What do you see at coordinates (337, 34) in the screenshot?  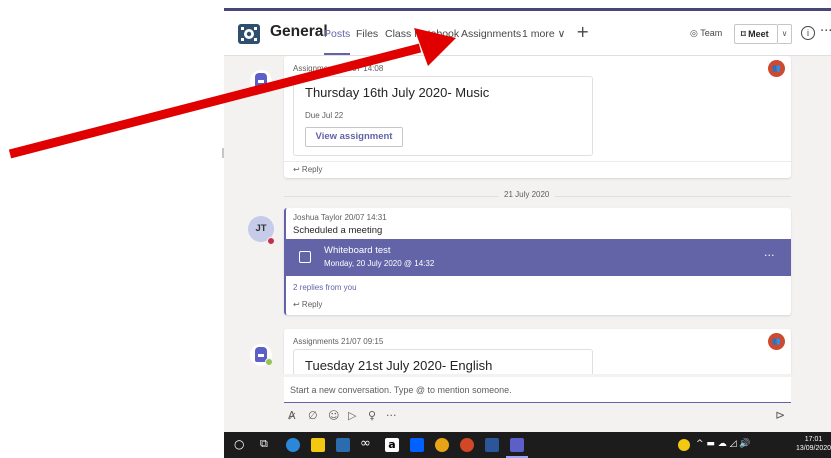 I see `tab-posts: Posts` at bounding box center [337, 34].